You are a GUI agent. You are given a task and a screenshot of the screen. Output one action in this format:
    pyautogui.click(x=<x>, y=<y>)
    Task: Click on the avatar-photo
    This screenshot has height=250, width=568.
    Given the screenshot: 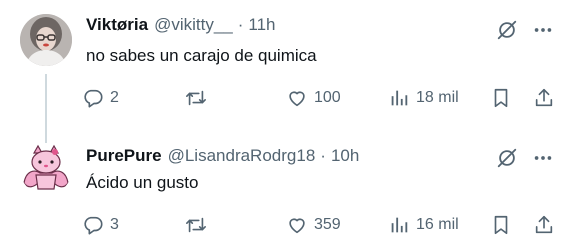 What is the action you would take?
    pyautogui.click(x=46, y=40)
    